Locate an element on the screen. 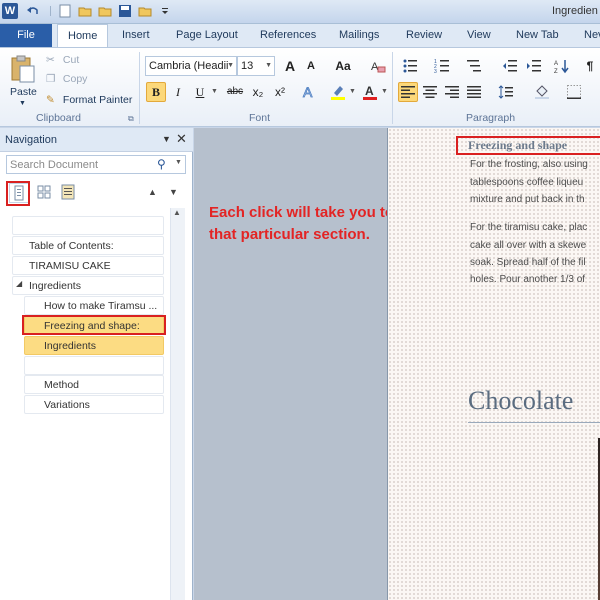  scroll-up-icon: ▲ is located at coordinates (177, 212).